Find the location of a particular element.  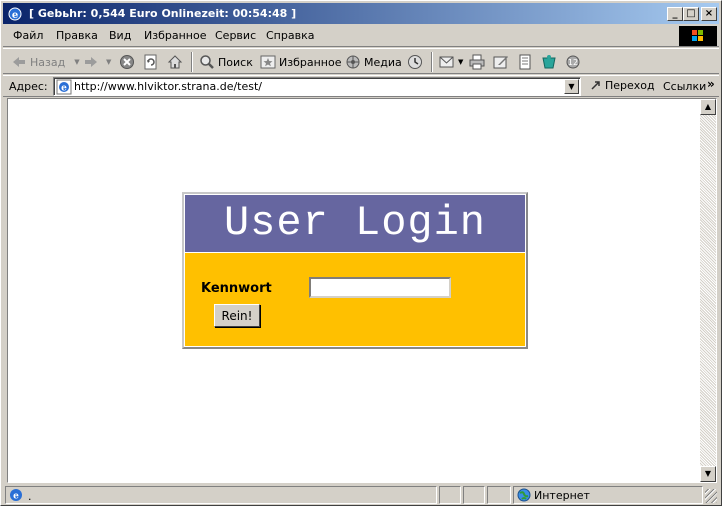

icq-button: 12 is located at coordinates (573, 62).